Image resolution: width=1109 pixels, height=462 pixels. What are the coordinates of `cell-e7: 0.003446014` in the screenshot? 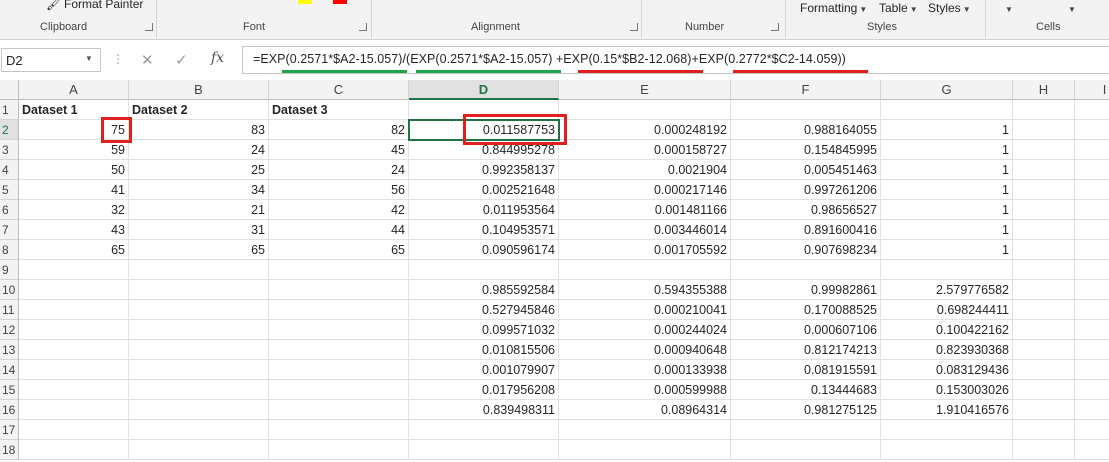 It's located at (645, 230).